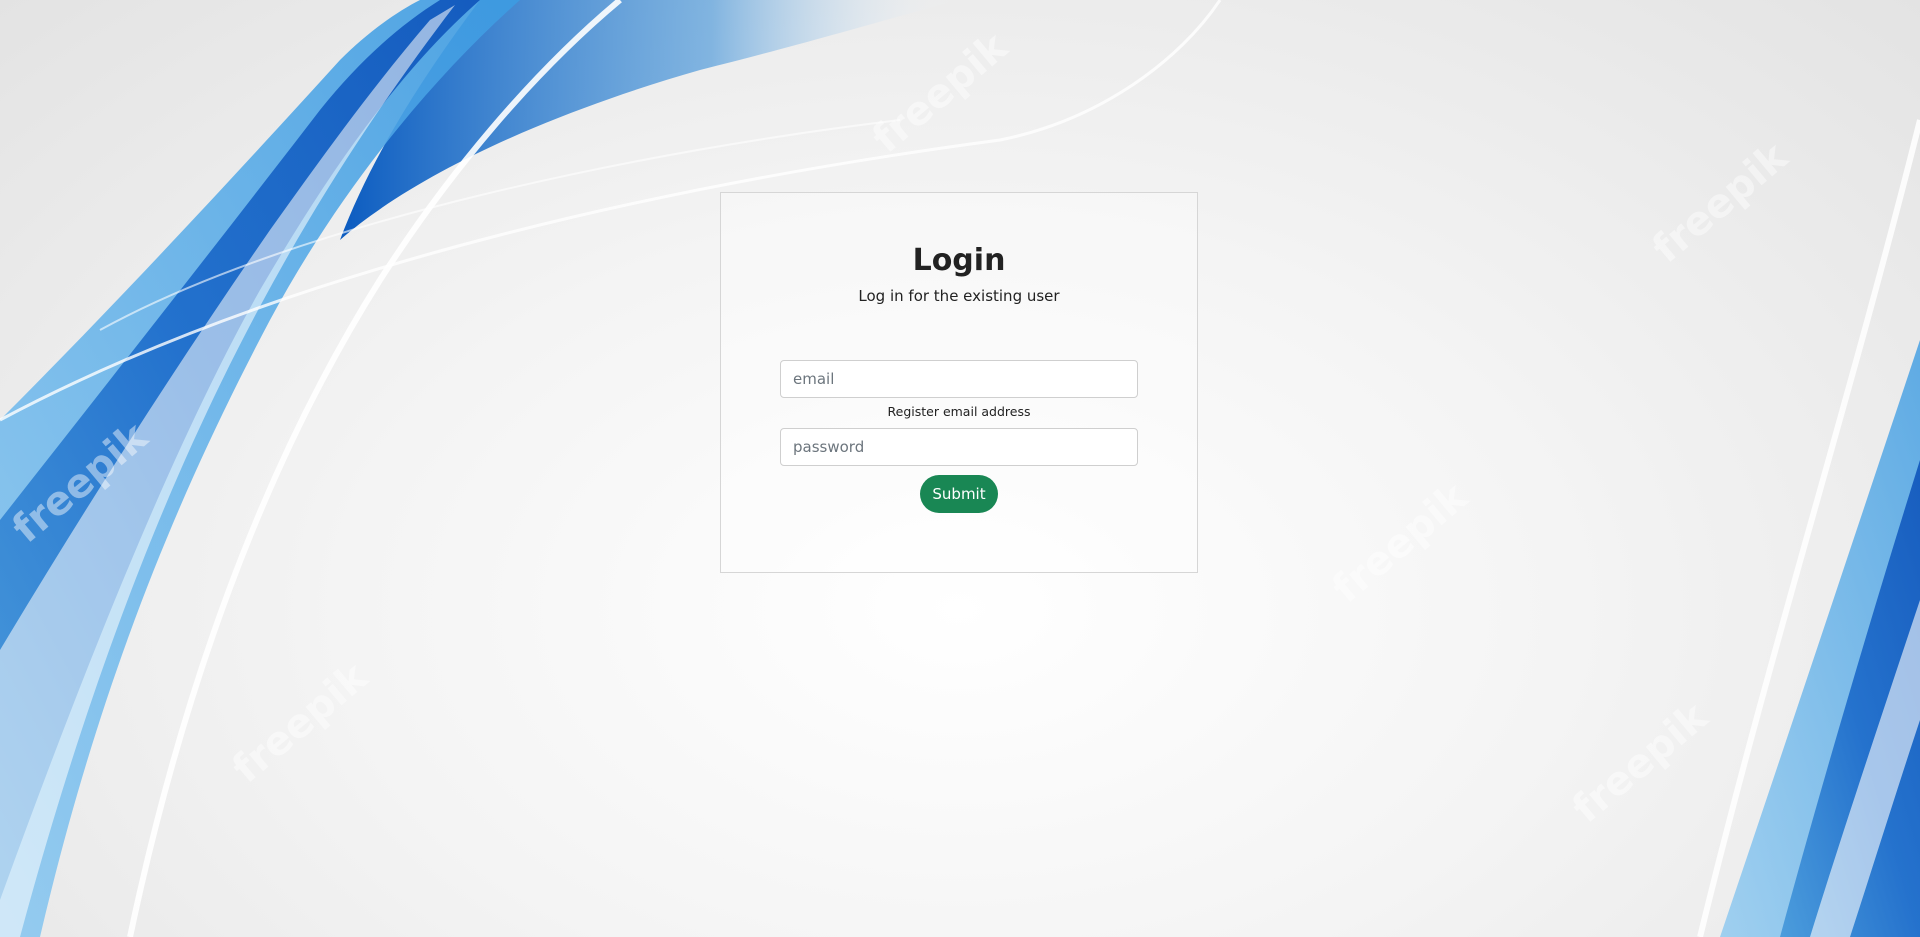 Image resolution: width=1920 pixels, height=937 pixels. What do you see at coordinates (959, 260) in the screenshot?
I see `login-title: Login` at bounding box center [959, 260].